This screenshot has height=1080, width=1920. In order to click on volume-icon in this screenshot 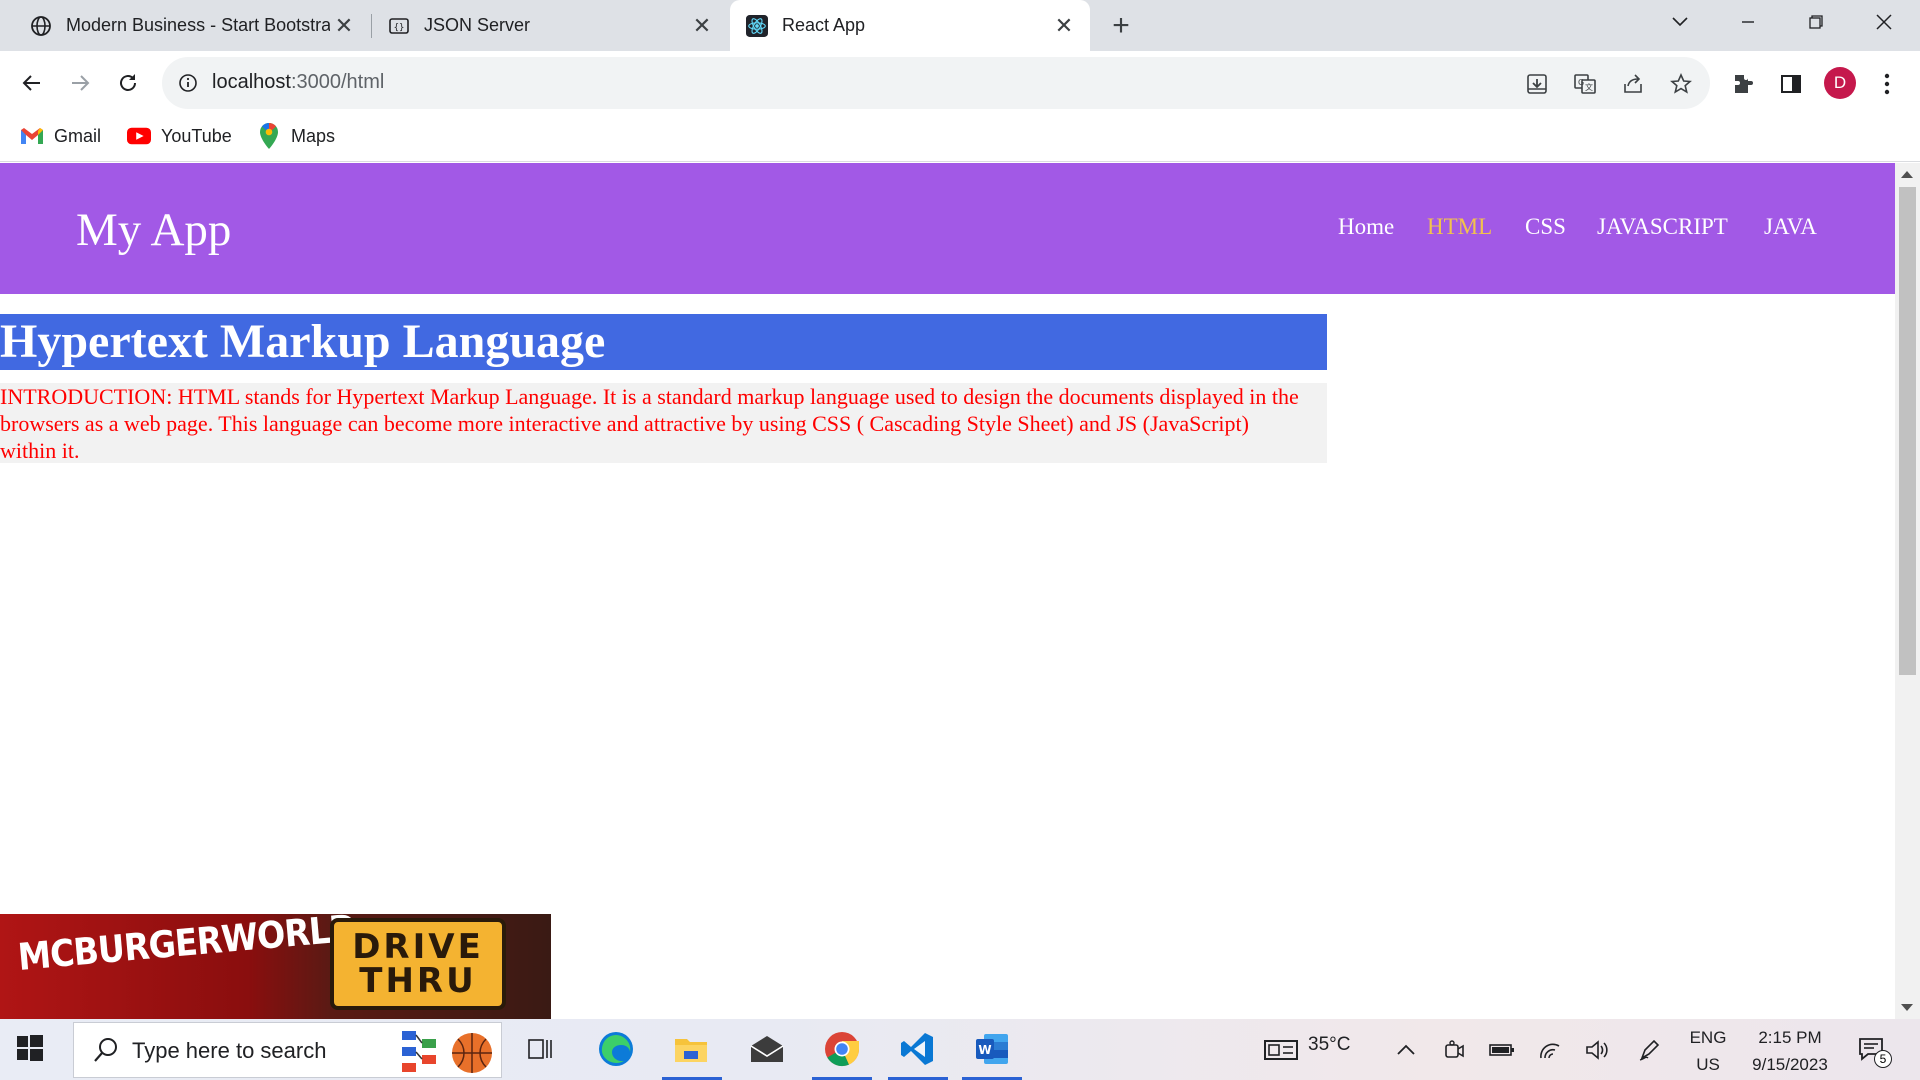, I will do `click(1598, 1050)`.